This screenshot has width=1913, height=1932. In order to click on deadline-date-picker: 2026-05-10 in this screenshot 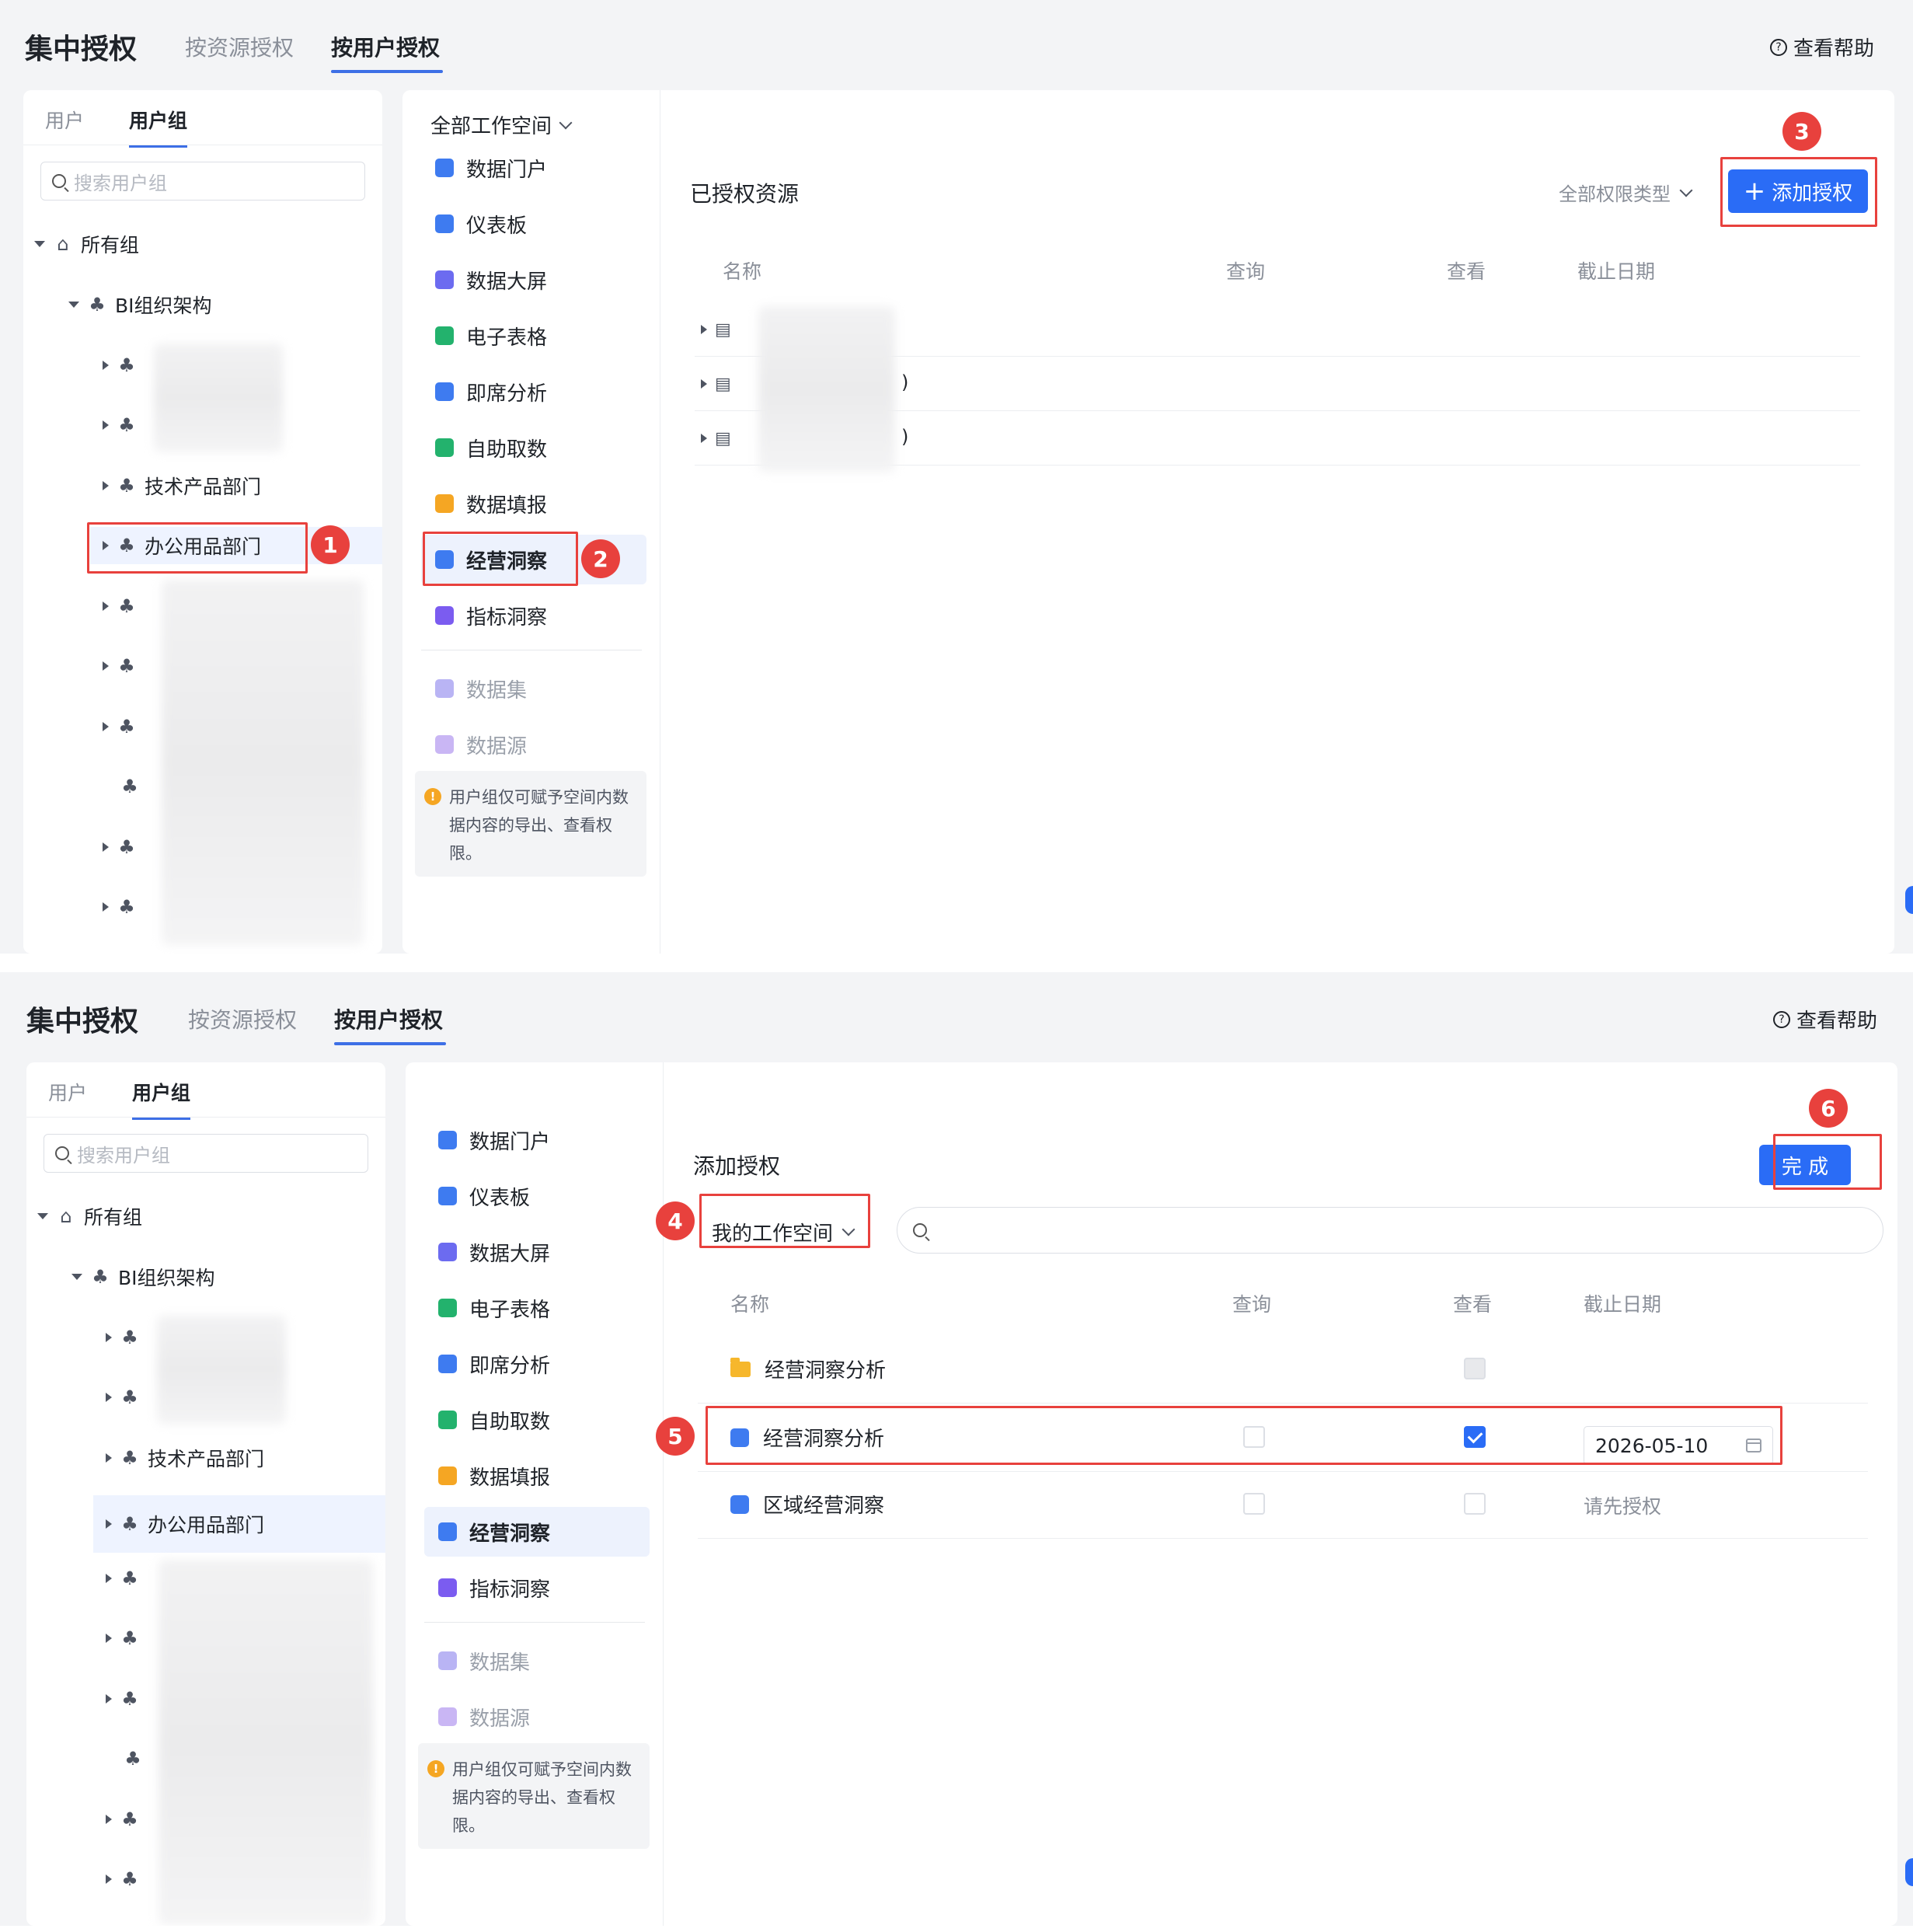, I will do `click(1678, 1445)`.